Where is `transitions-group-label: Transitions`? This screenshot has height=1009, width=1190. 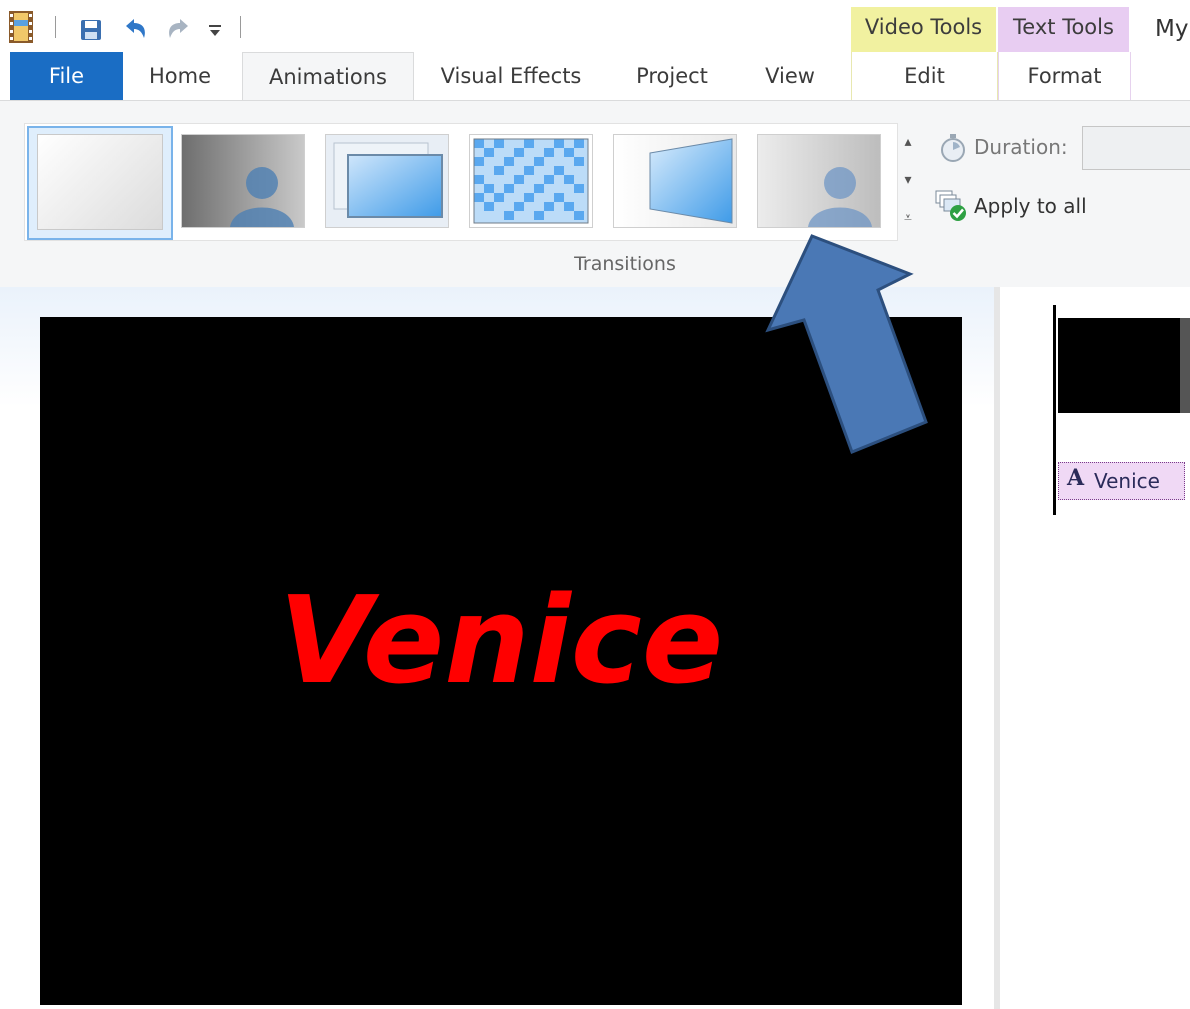 transitions-group-label: Transitions is located at coordinates (625, 264).